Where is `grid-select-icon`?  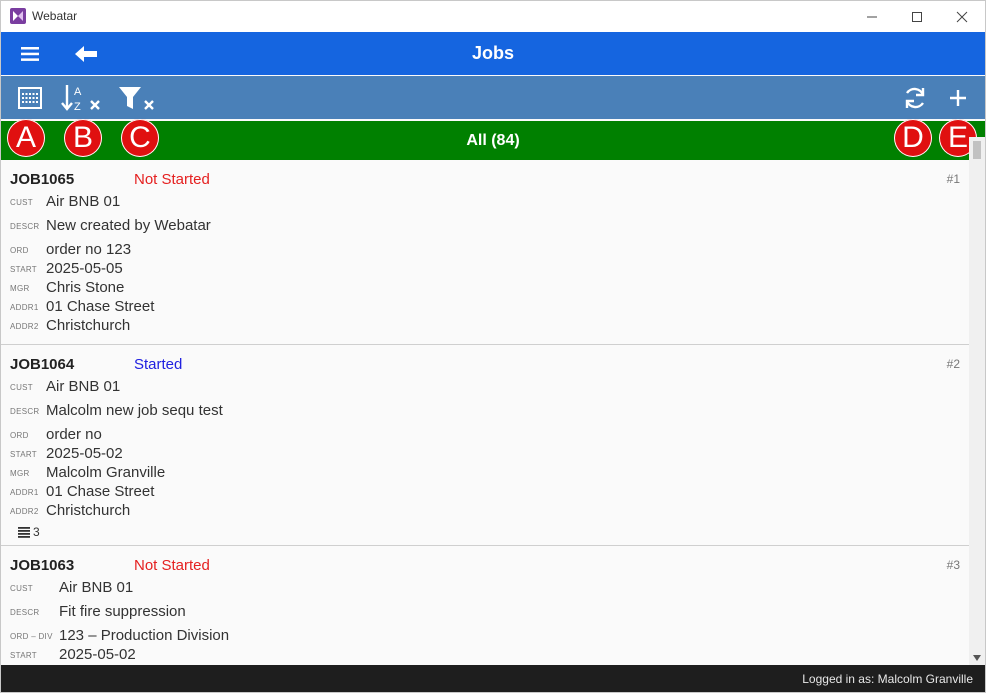 grid-select-icon is located at coordinates (30, 98).